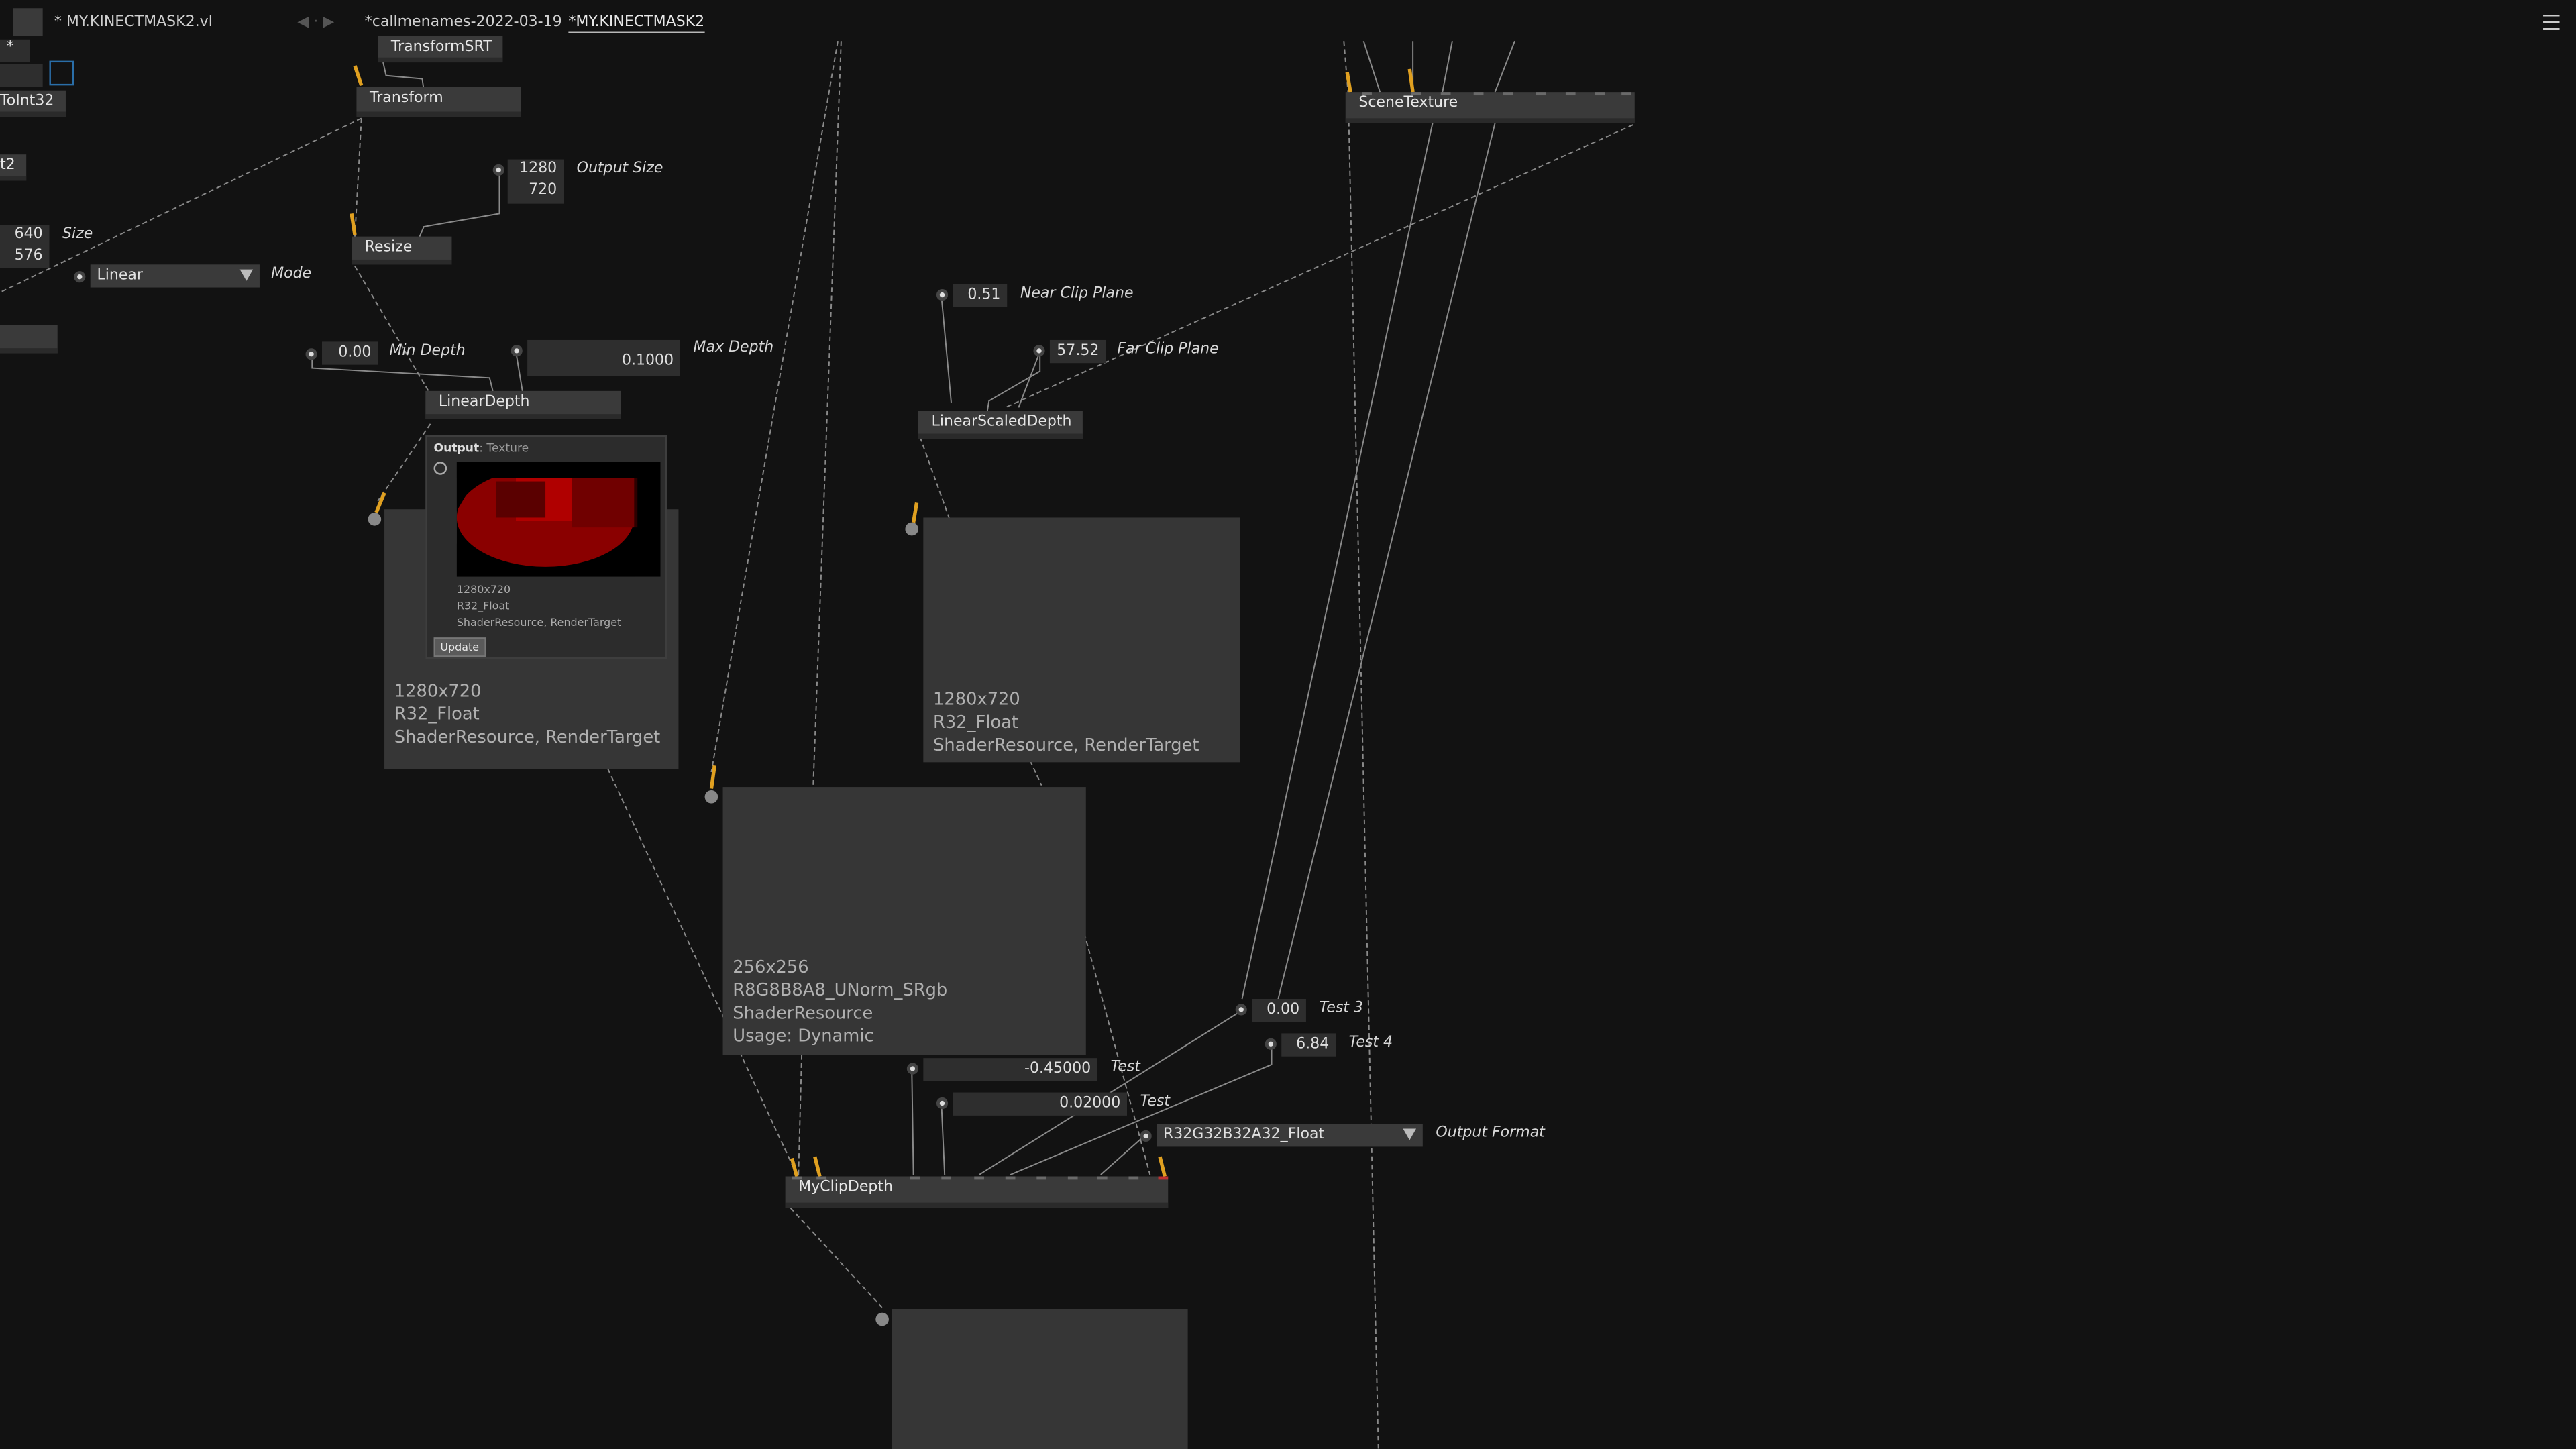 The height and width of the screenshot is (1449, 2576). What do you see at coordinates (636, 24) in the screenshot?
I see `tab-mykinectmask2: *MY.KINECTMASK2` at bounding box center [636, 24].